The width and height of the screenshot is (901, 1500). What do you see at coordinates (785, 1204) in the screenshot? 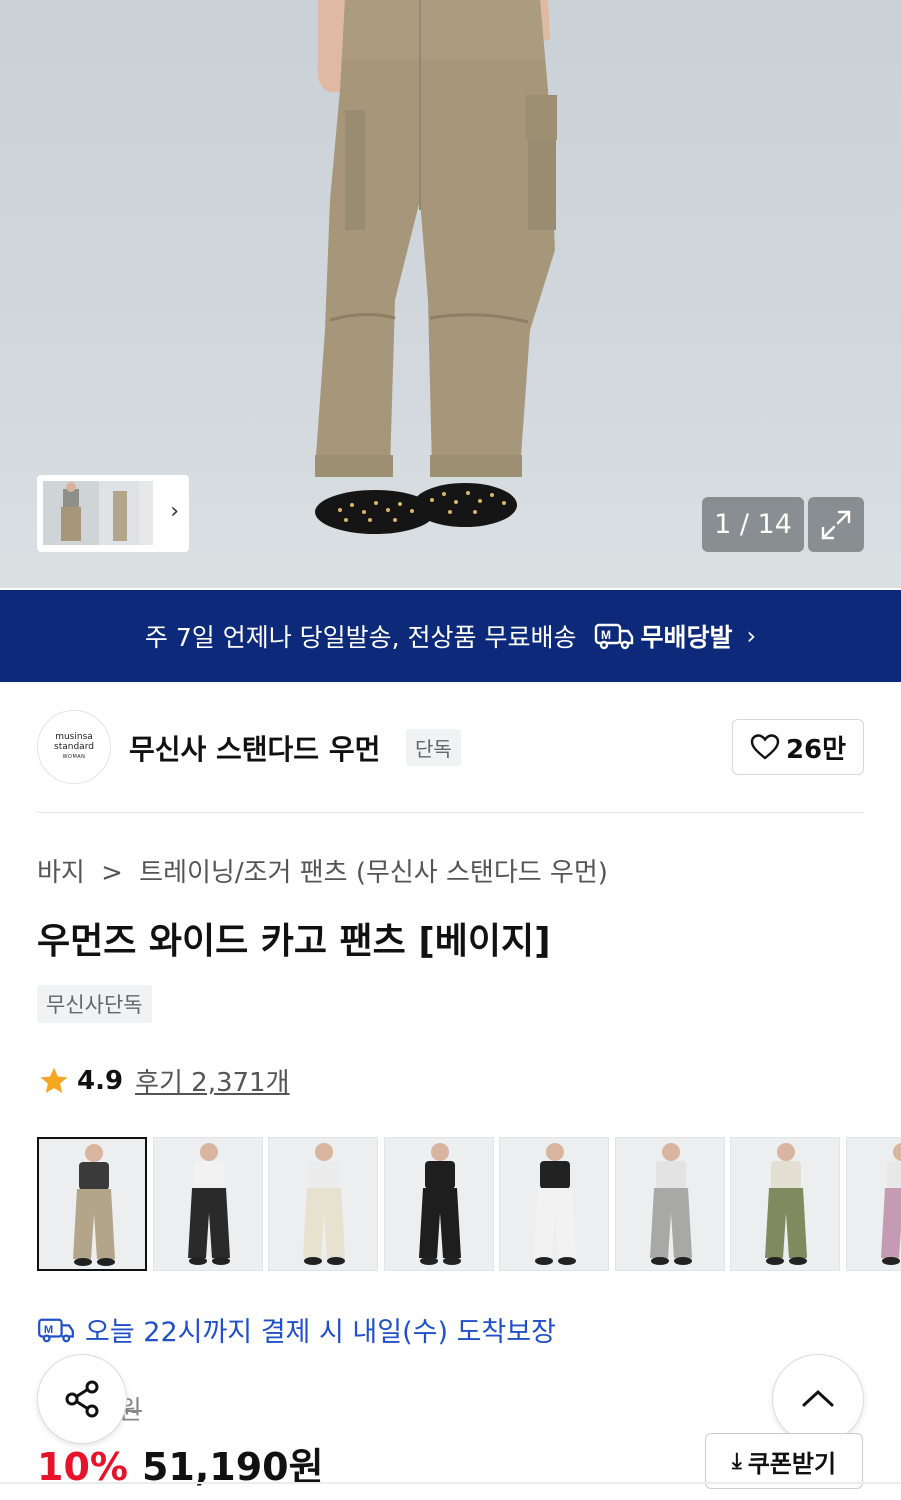
I see `color-option-khaki` at bounding box center [785, 1204].